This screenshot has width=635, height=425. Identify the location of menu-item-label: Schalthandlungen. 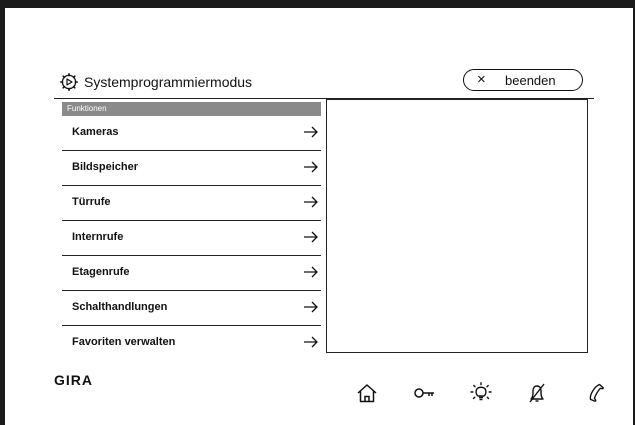
(120, 307).